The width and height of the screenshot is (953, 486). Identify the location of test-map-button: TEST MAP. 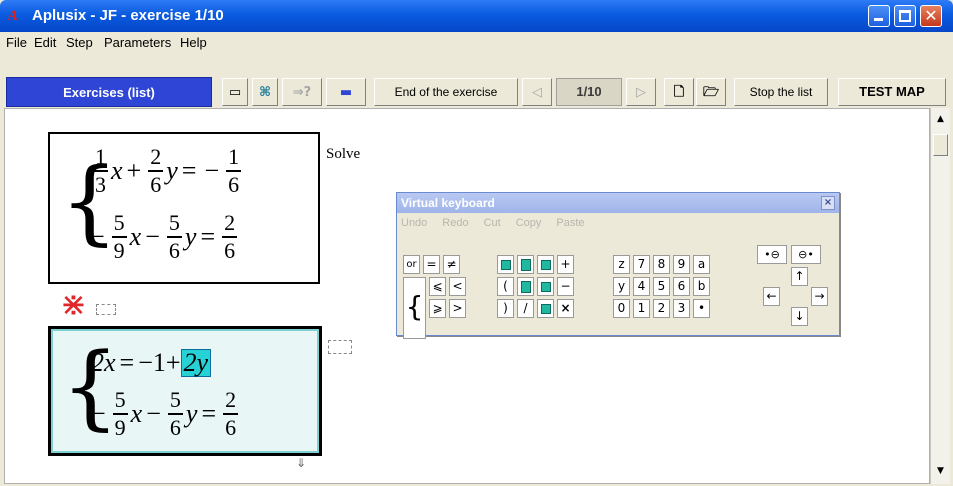
(892, 92).